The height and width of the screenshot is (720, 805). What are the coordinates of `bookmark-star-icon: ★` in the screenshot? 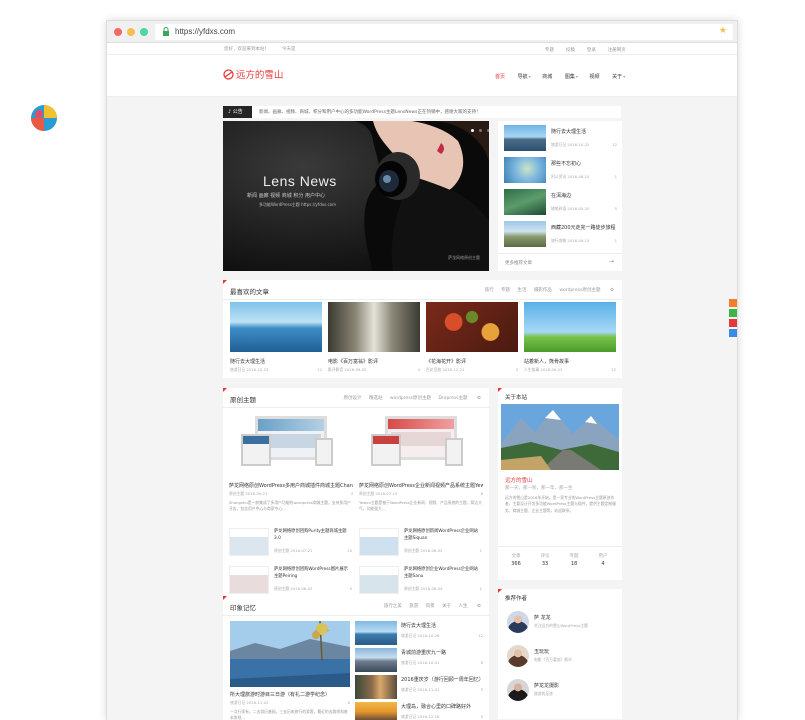 It's located at (723, 31).